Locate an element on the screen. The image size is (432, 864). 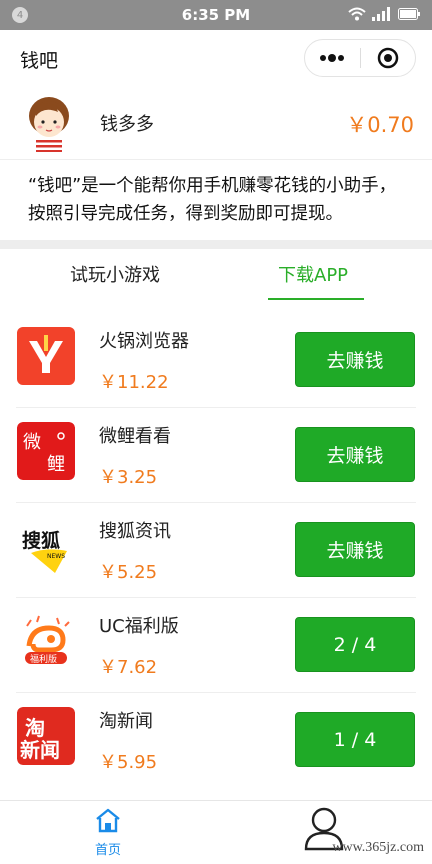
app-name: 微鲤看看 is located at coordinates (135, 436).